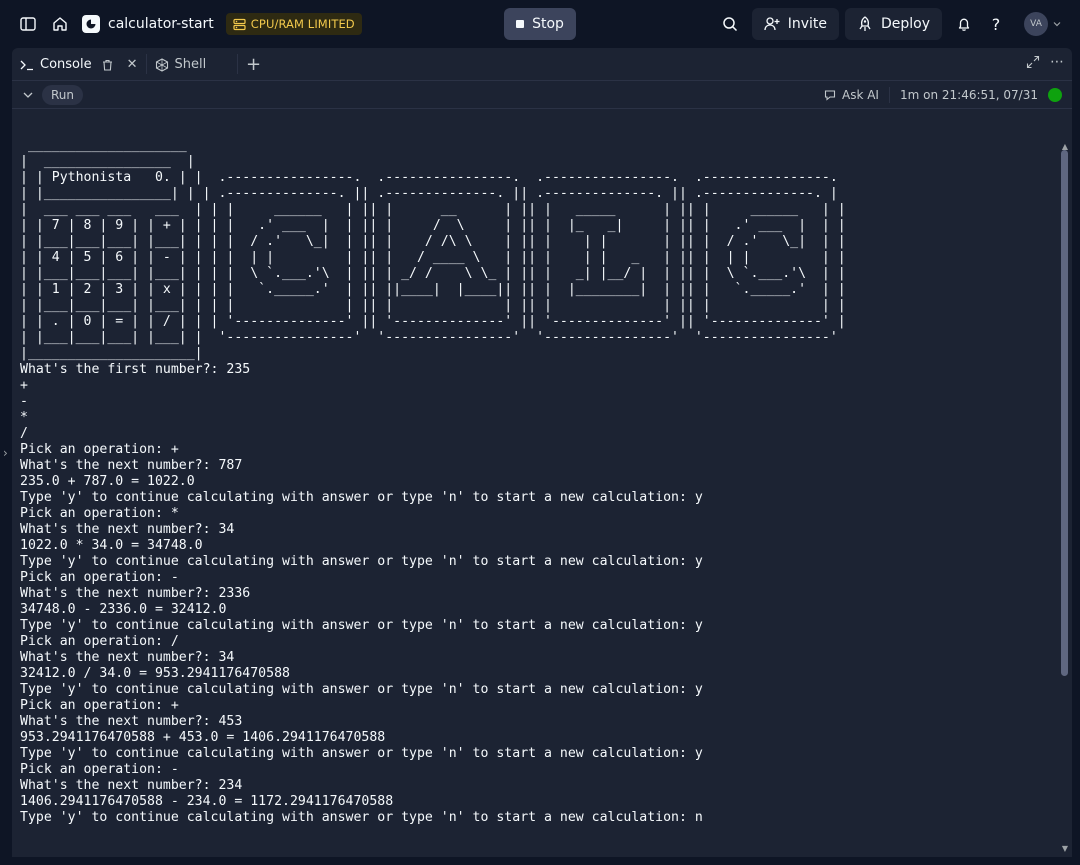 The image size is (1080, 865). What do you see at coordinates (155, 673) in the screenshot?
I see `console-line: 32412.0 / 34.0 = 953.2941176470588` at bounding box center [155, 673].